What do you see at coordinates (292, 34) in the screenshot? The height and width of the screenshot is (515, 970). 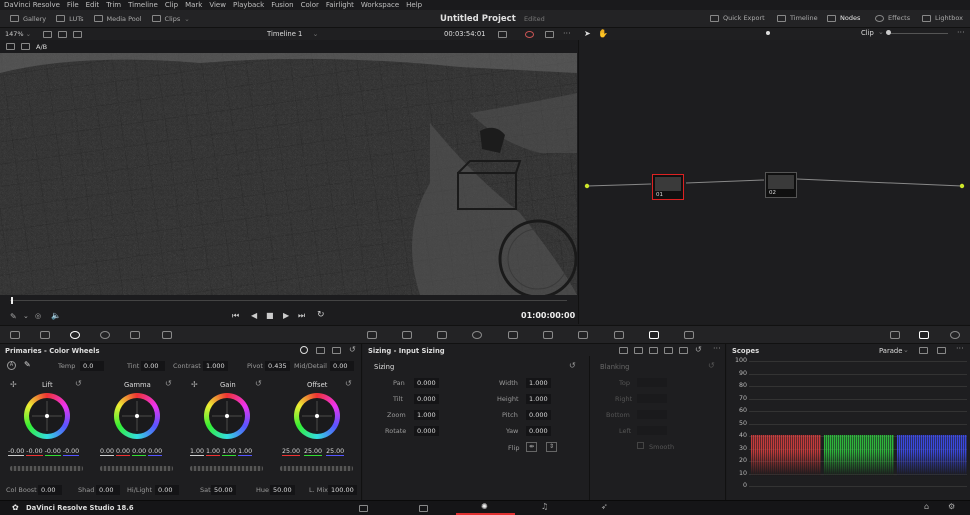 I see `timeline-selector: Timeline 1 ⌄` at bounding box center [292, 34].